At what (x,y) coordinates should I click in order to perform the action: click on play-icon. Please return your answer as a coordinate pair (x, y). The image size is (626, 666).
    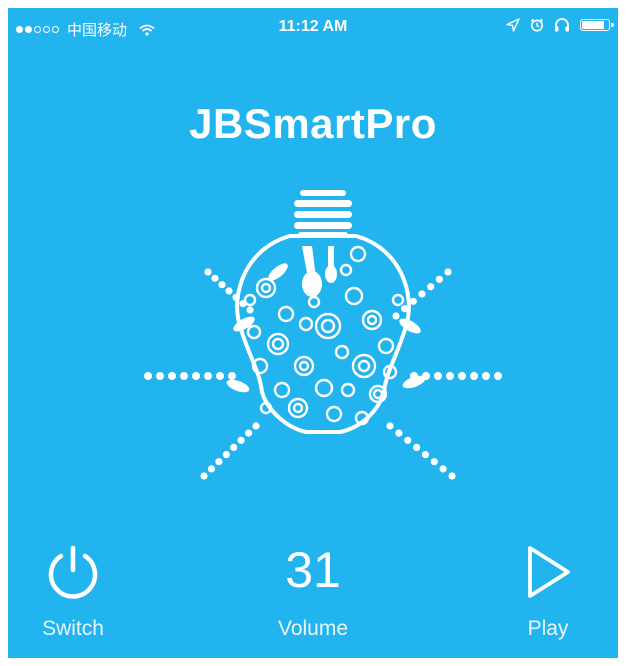
    Looking at the image, I should click on (549, 572).